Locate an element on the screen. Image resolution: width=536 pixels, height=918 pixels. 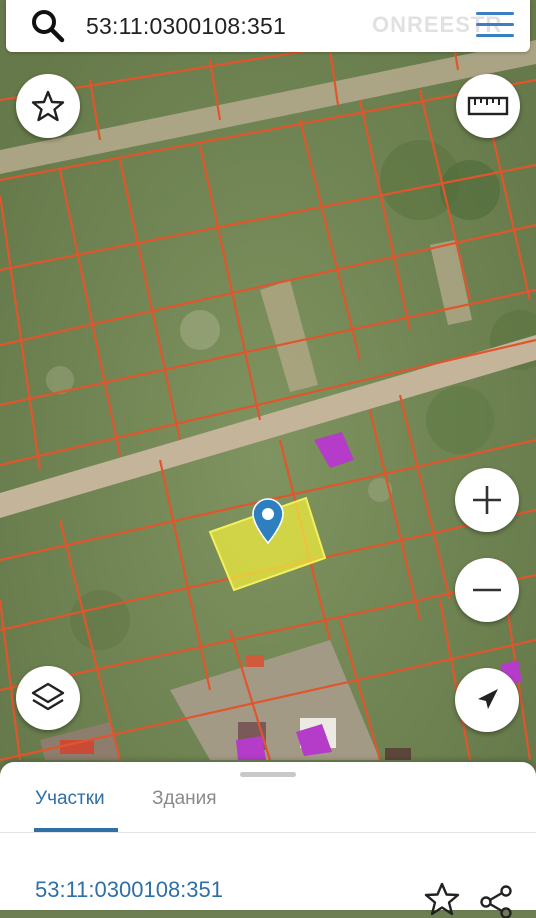
search-icon is located at coordinates (48, 26).